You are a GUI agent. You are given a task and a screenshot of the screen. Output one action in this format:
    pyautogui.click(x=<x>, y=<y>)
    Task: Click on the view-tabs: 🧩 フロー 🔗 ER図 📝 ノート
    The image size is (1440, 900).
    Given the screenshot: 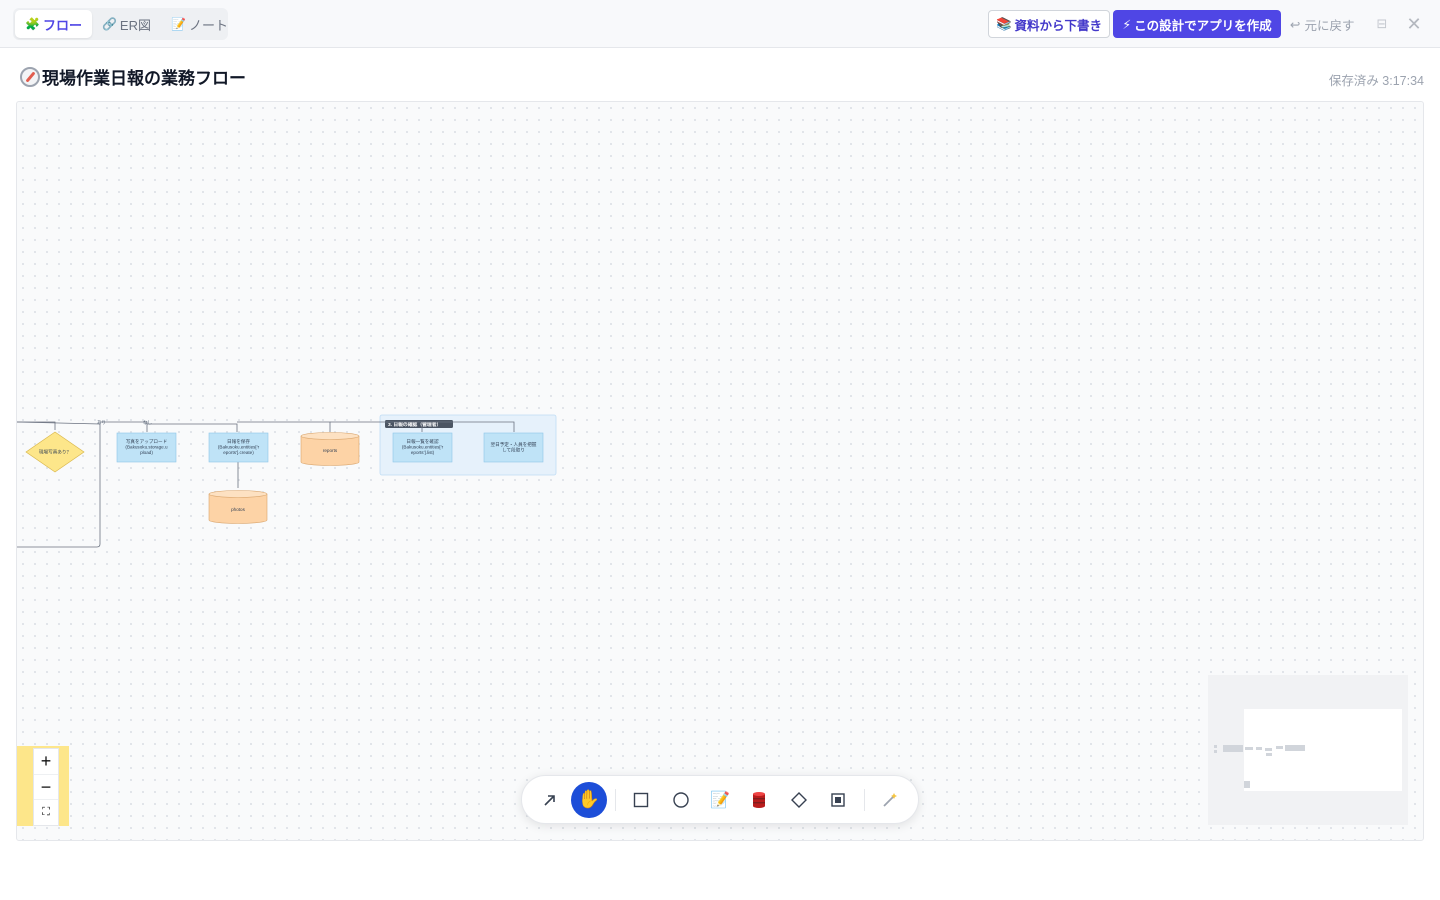 What is the action you would take?
    pyautogui.click(x=120, y=24)
    